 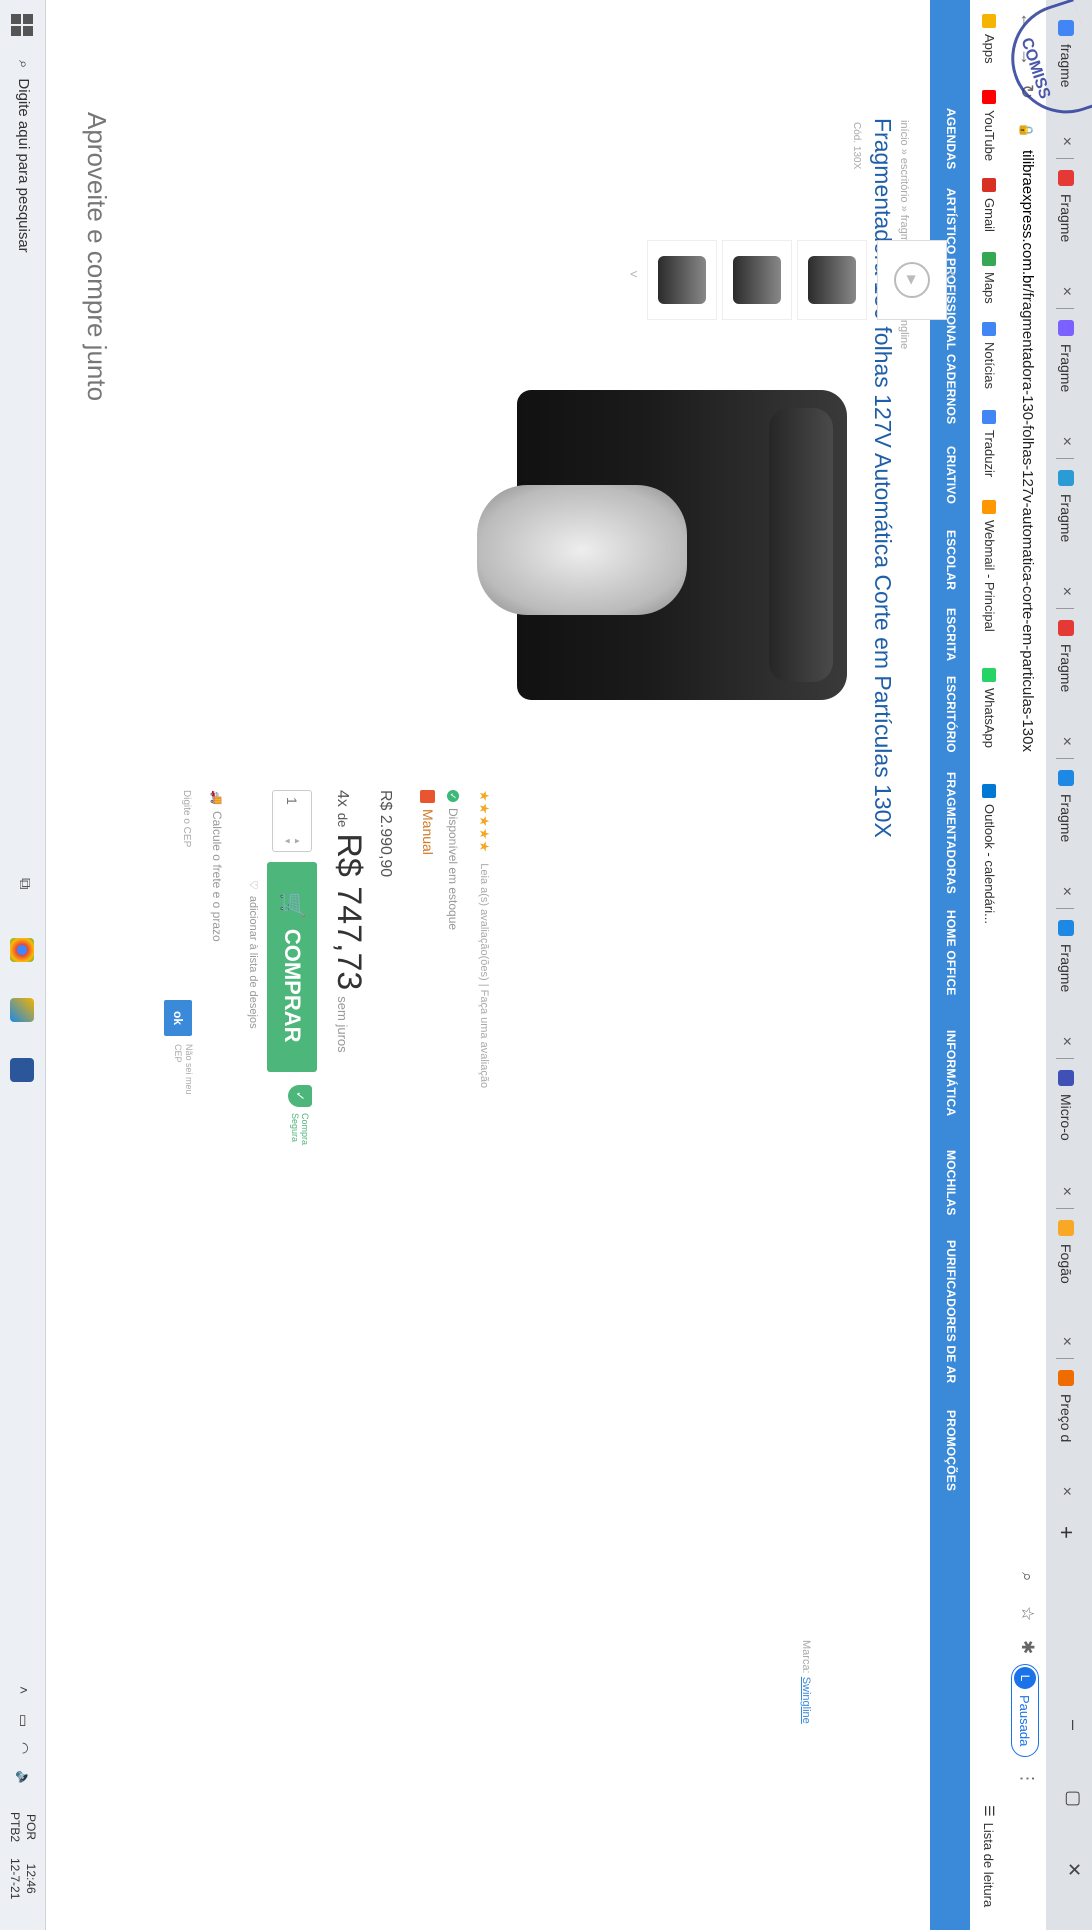 What do you see at coordinates (253, 962) in the screenshot?
I see `wishlist-label: adicionar à lista de desejos` at bounding box center [253, 962].